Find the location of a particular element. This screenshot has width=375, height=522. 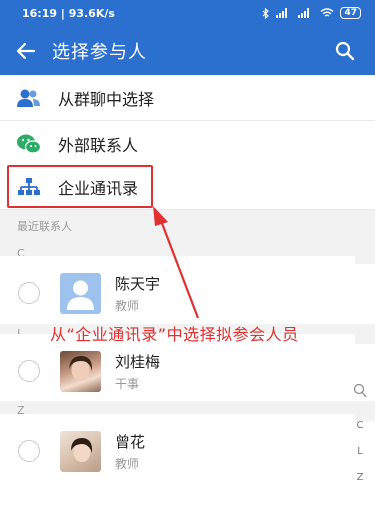

contact-name: 刘桂梅 is located at coordinates (138, 361).